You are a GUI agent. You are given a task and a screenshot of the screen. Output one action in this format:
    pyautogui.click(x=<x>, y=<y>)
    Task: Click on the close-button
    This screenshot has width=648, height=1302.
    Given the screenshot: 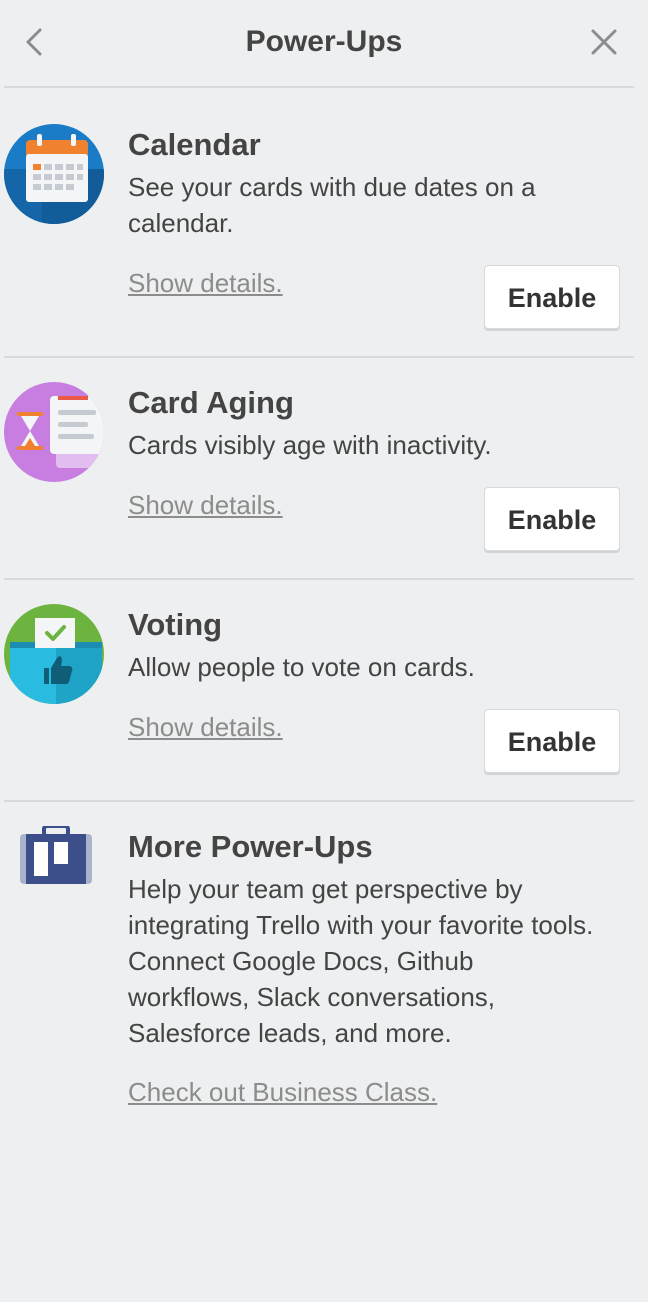 What is the action you would take?
    pyautogui.click(x=604, y=42)
    